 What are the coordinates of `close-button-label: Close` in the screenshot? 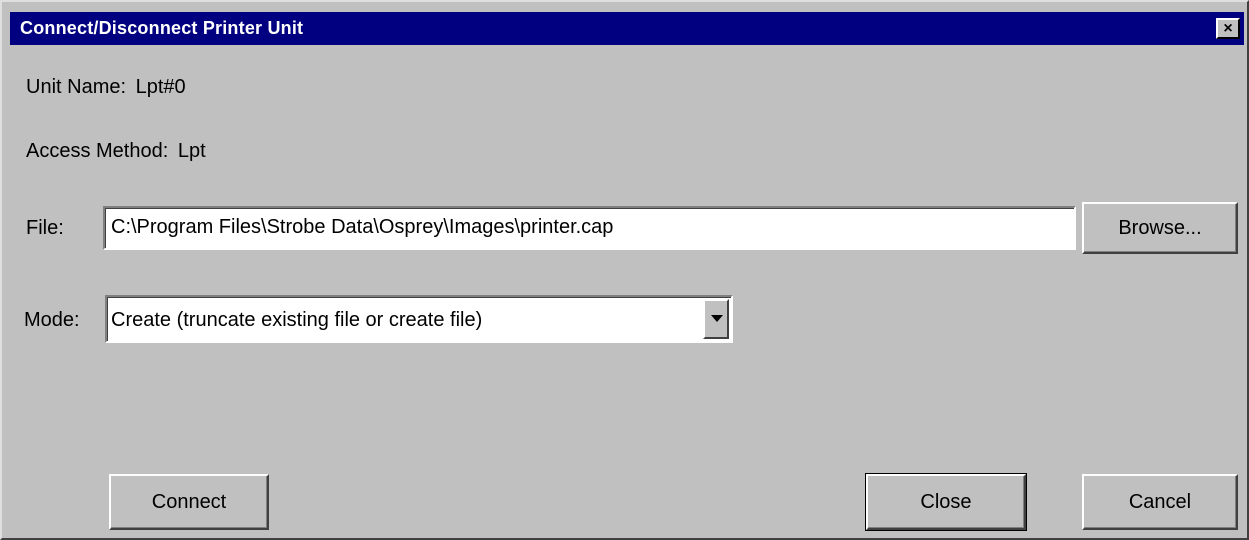 It's located at (946, 502).